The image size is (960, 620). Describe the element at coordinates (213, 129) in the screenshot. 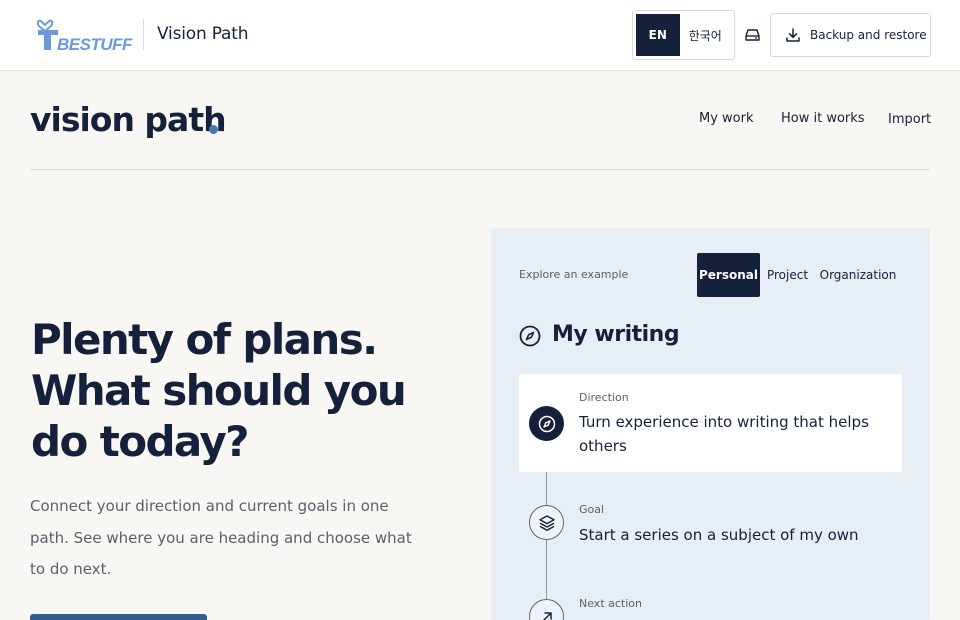

I see `brand-dot` at that location.